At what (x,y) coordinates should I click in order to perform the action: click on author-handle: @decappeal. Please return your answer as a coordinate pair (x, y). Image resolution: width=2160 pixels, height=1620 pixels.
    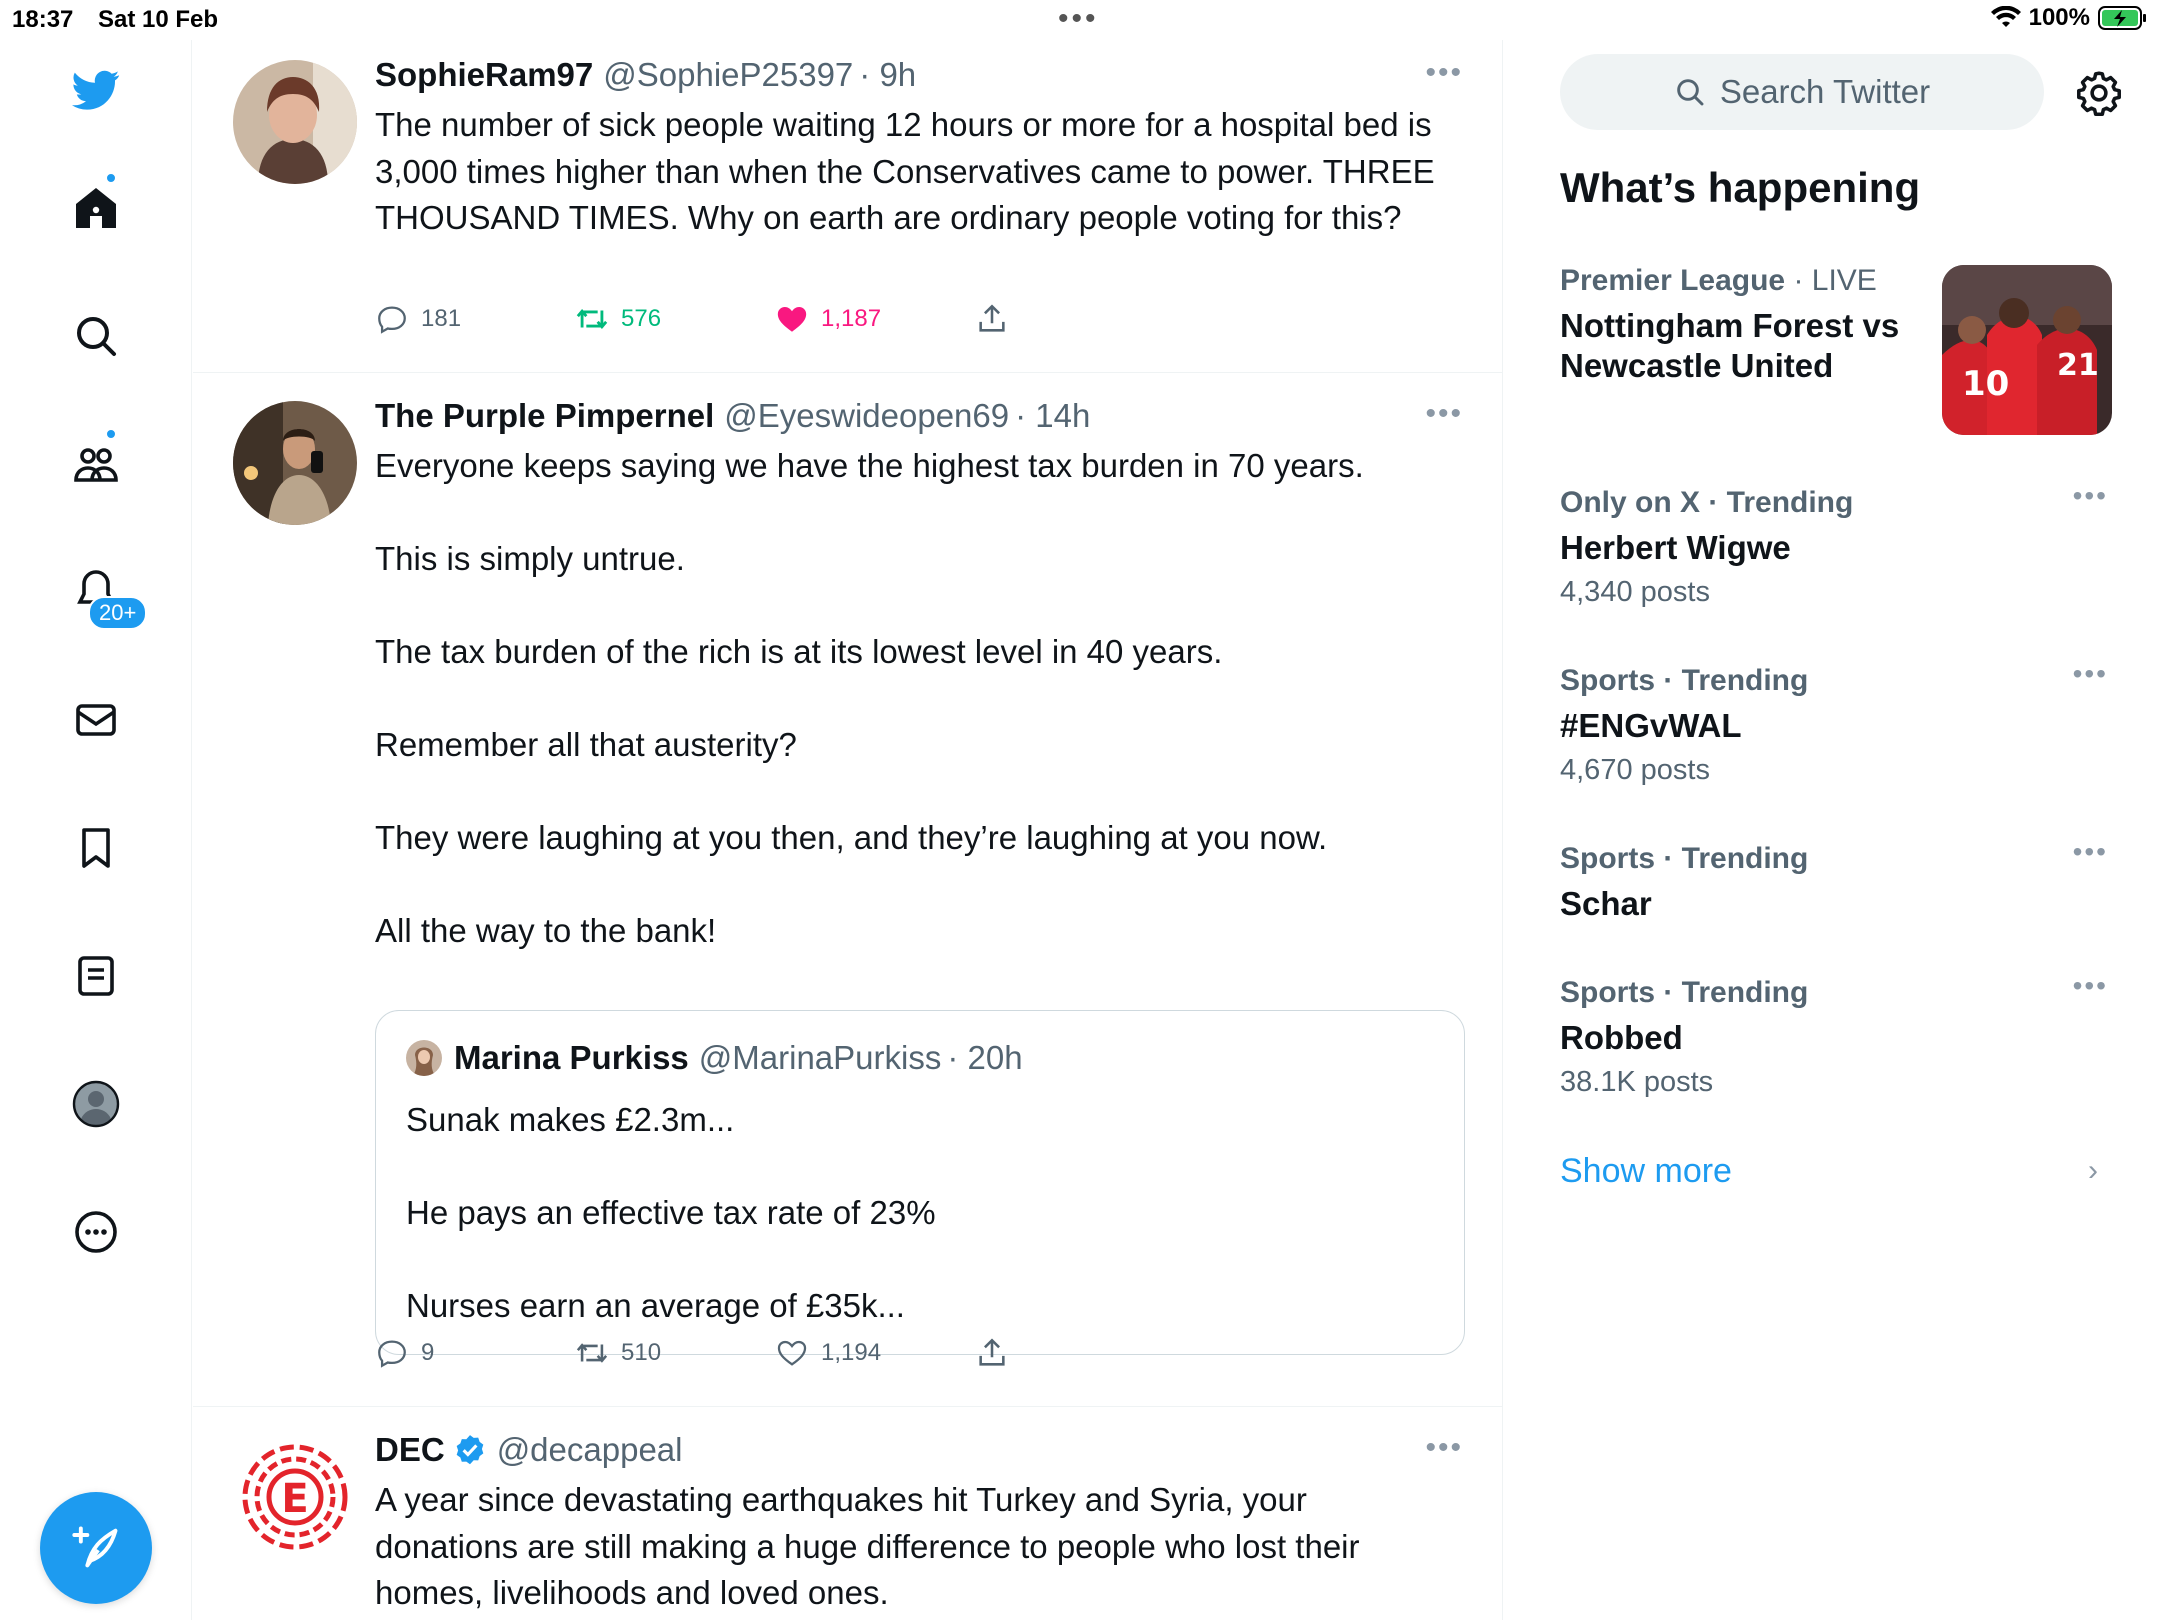
    Looking at the image, I should click on (590, 1450).